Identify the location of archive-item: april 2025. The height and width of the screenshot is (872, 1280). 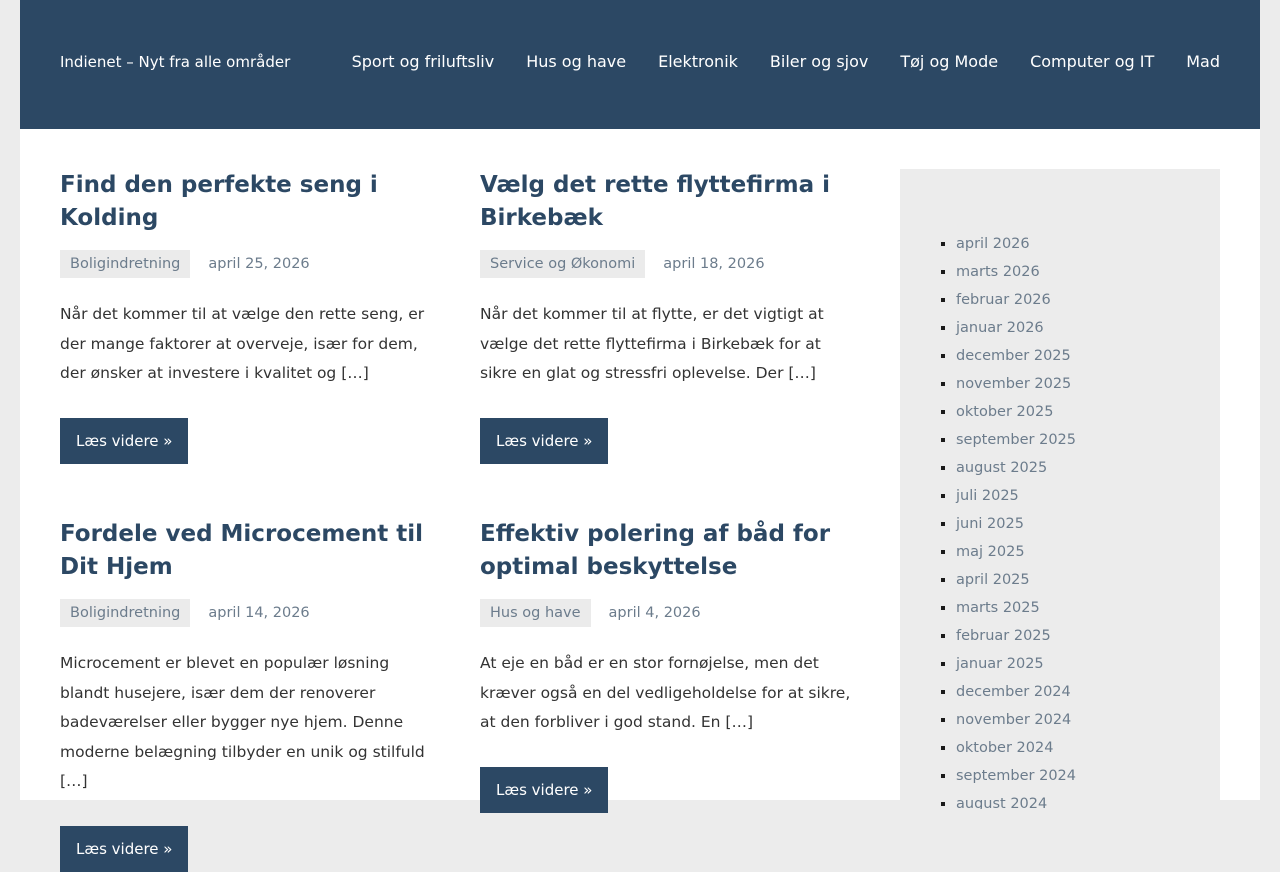
(1016, 580).